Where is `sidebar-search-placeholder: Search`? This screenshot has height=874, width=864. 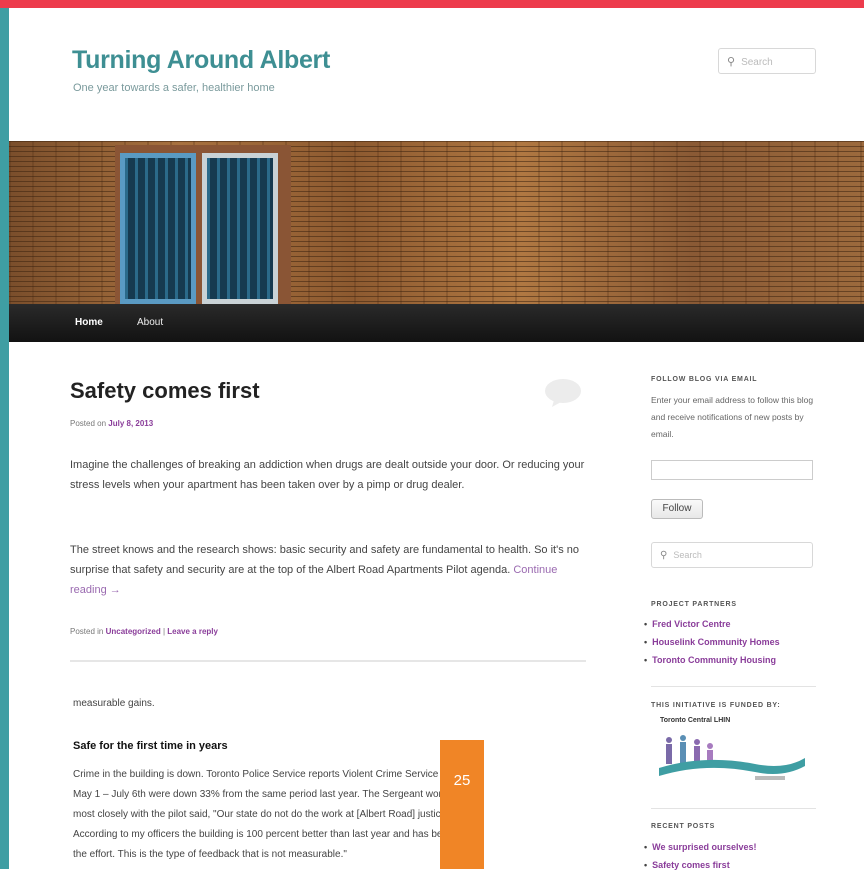 sidebar-search-placeholder: Search is located at coordinates (687, 555).